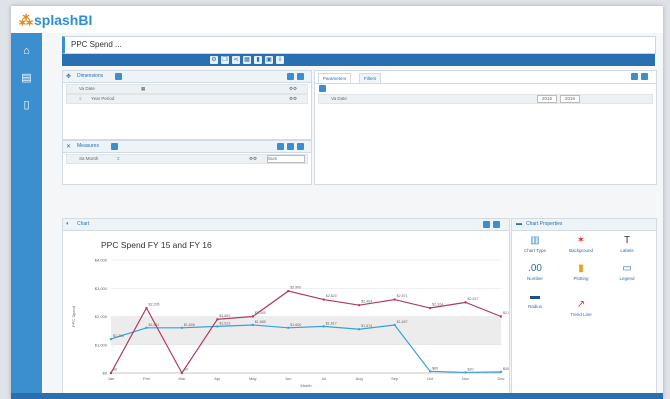 This screenshot has width=670, height=399. What do you see at coordinates (581, 268) in the screenshot?
I see `plotting-icon: ▮` at bounding box center [581, 268].